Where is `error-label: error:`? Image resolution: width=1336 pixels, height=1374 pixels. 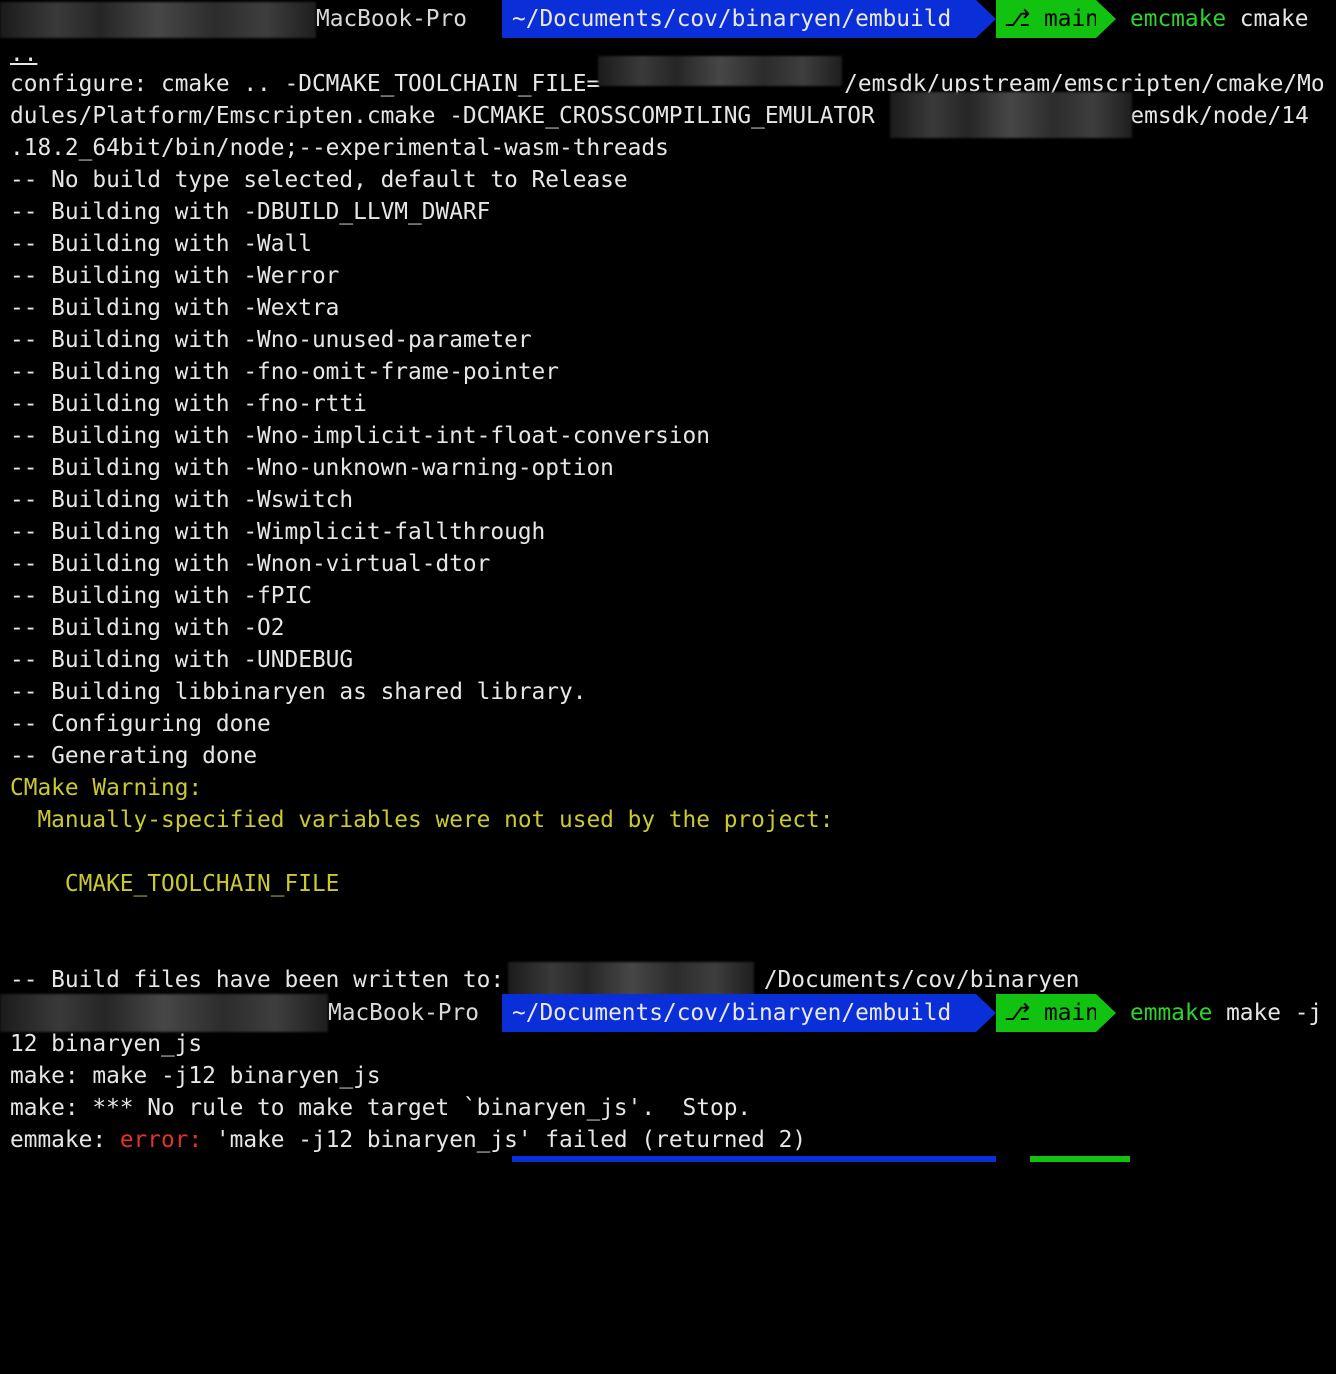
error-label: error: is located at coordinates (161, 1140).